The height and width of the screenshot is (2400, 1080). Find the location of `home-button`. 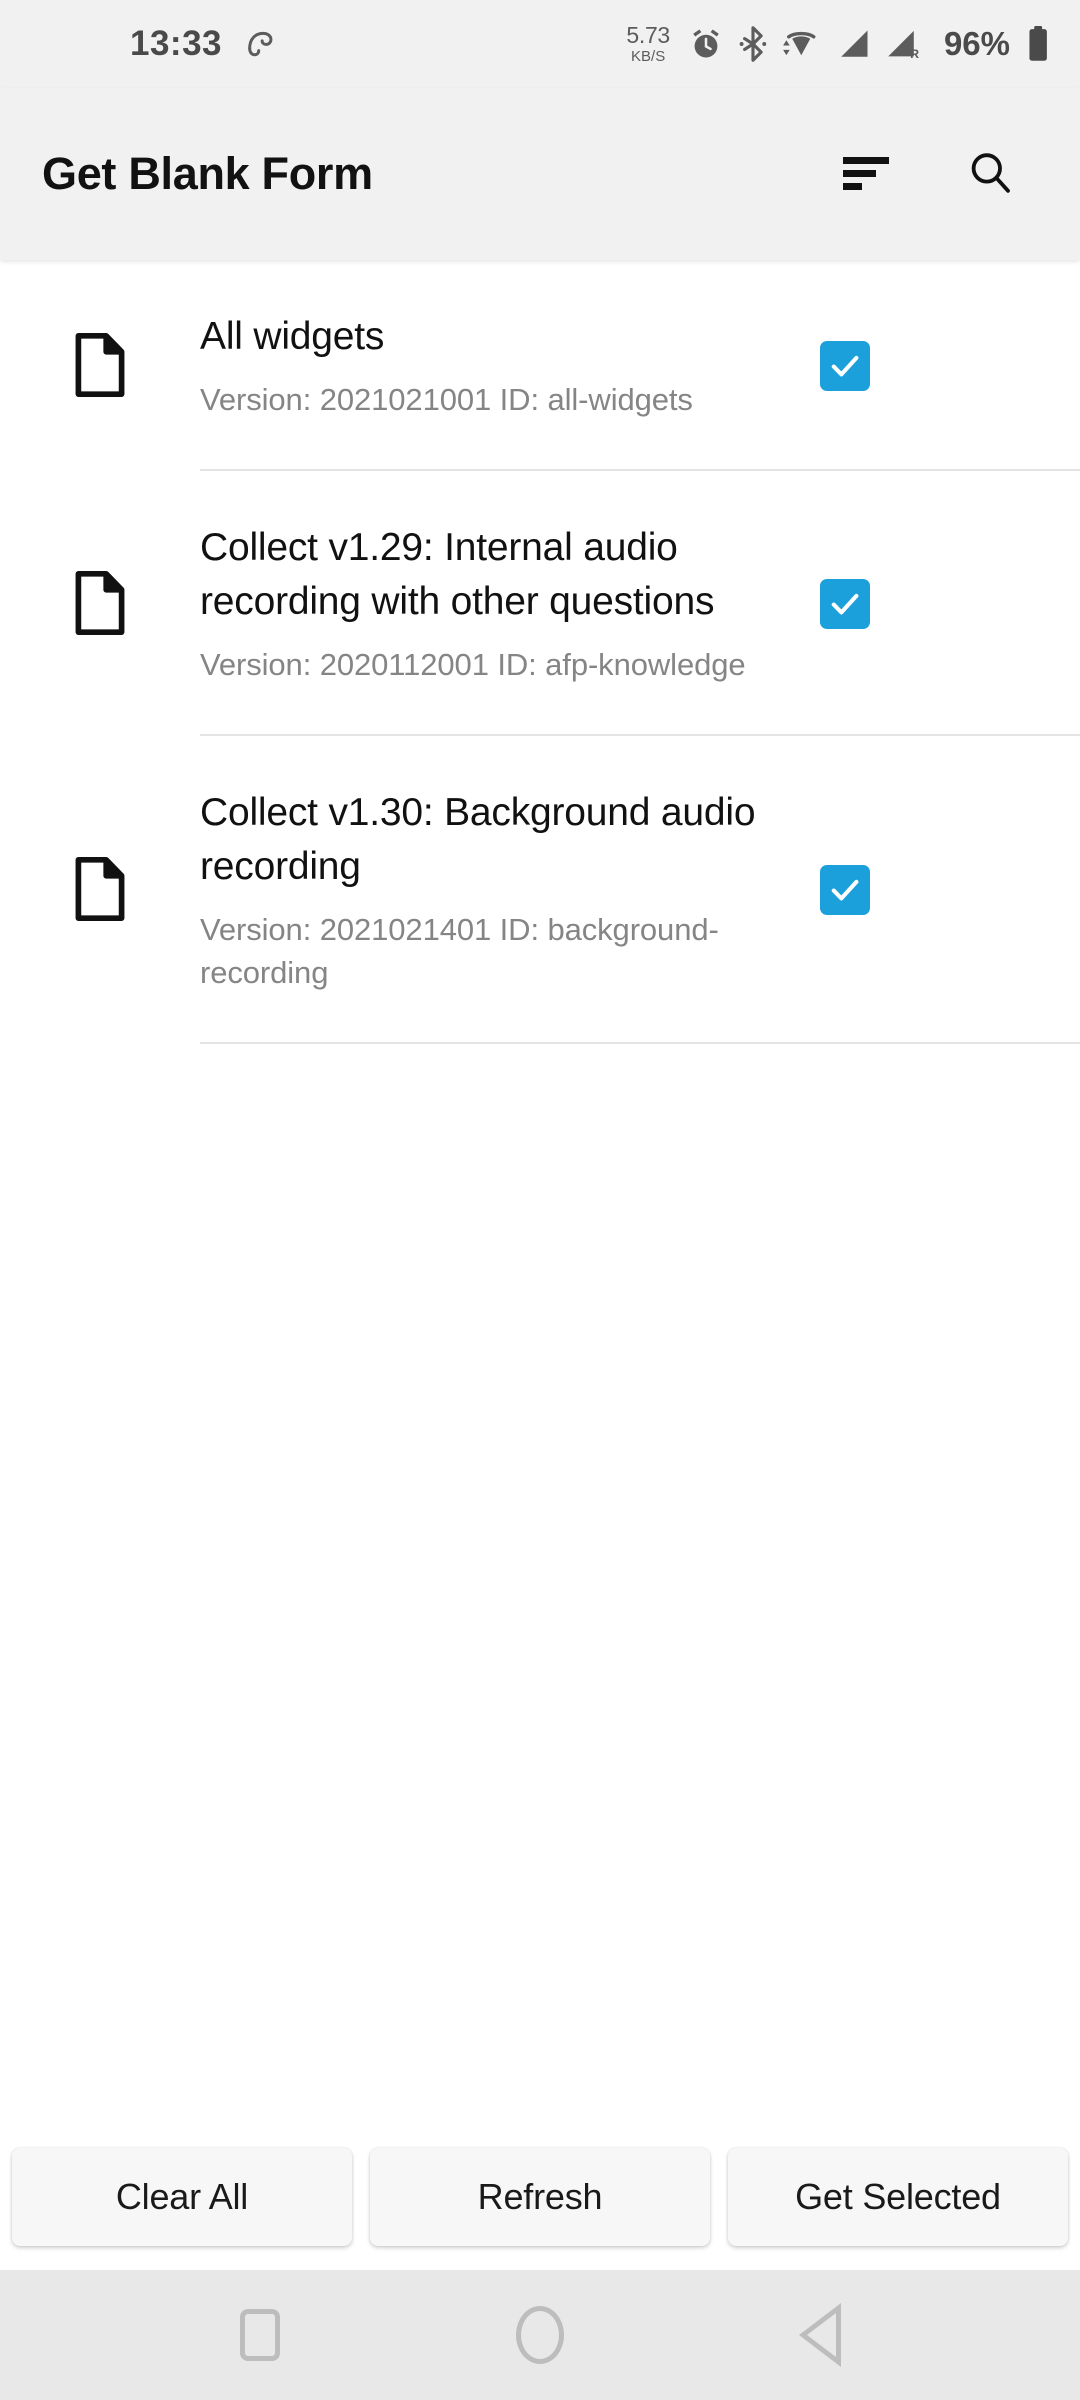

home-button is located at coordinates (540, 2335).